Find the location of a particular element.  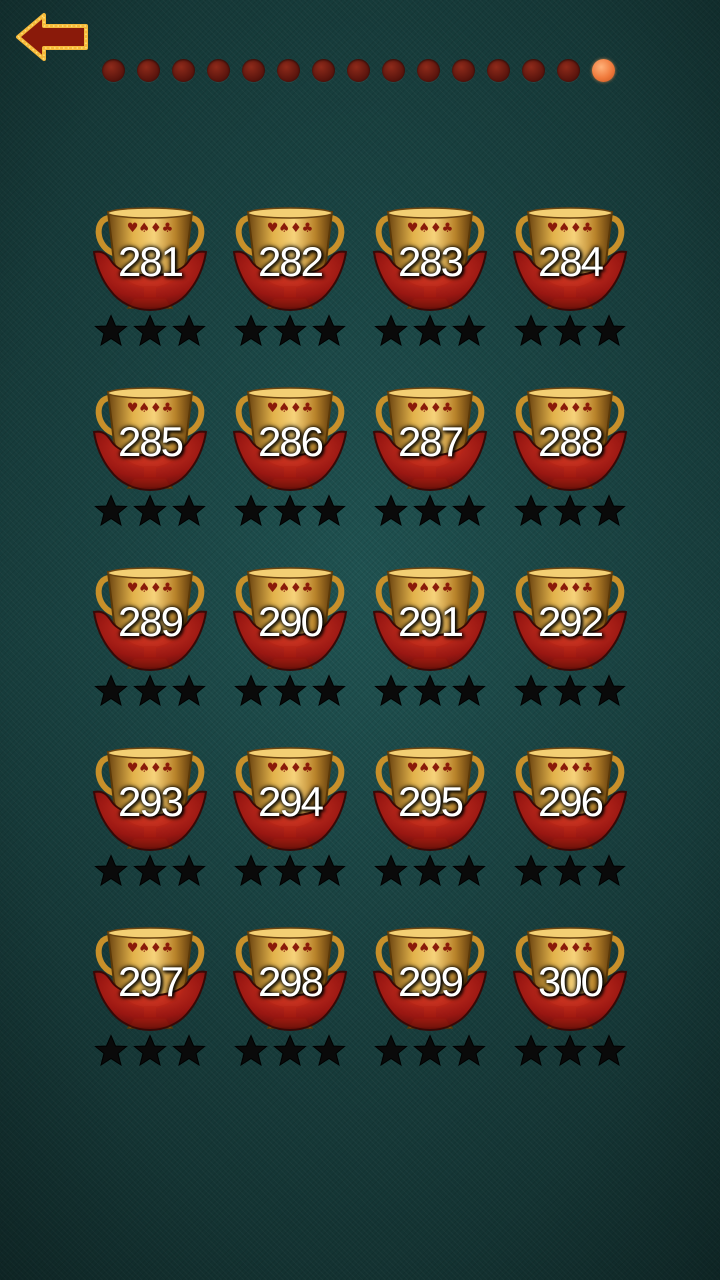

level-button-281: ♥♠♦♣ 281 is located at coordinates (150, 290).